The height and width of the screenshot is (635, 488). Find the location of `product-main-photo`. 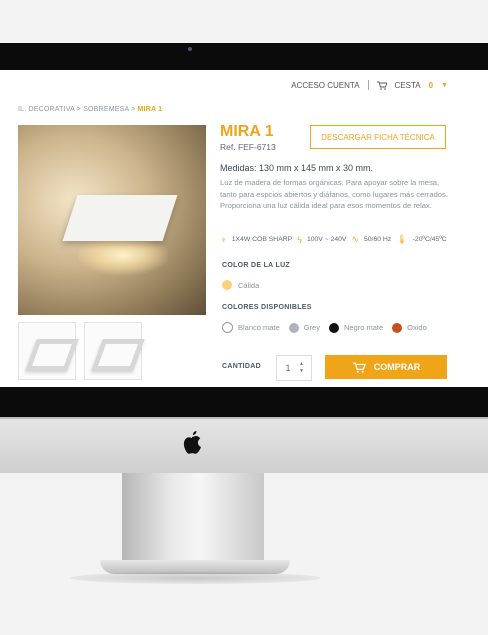

product-main-photo is located at coordinates (112, 220).